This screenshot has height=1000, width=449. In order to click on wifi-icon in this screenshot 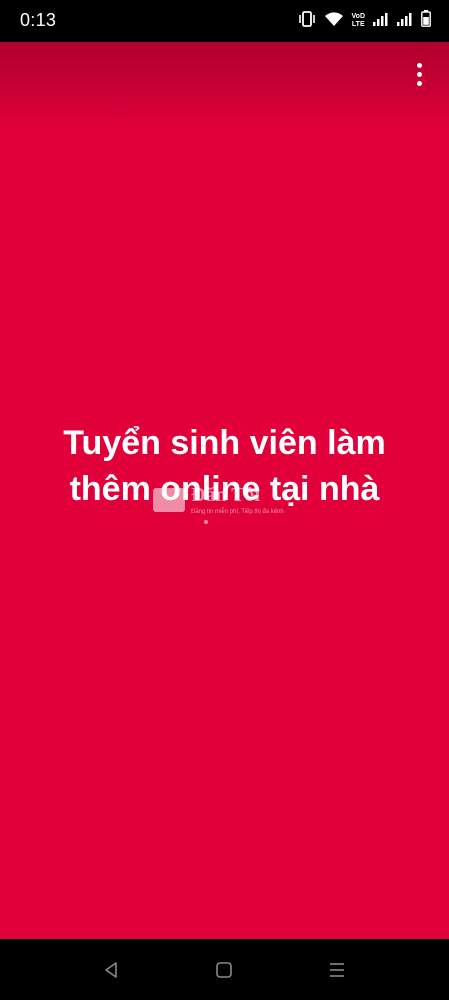, I will do `click(334, 21)`.